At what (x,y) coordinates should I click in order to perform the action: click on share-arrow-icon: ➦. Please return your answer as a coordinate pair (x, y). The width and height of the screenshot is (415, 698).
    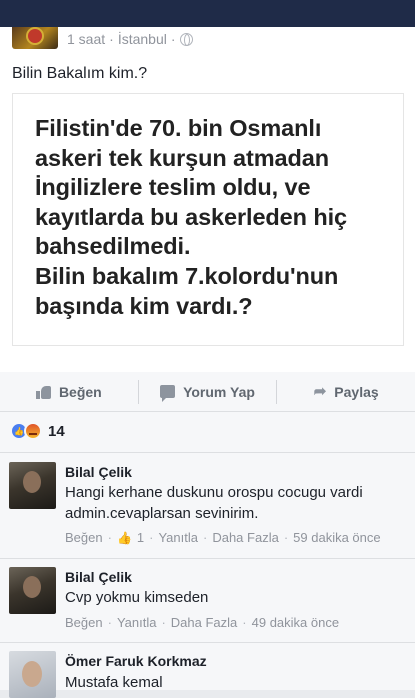
    Looking at the image, I should click on (320, 391).